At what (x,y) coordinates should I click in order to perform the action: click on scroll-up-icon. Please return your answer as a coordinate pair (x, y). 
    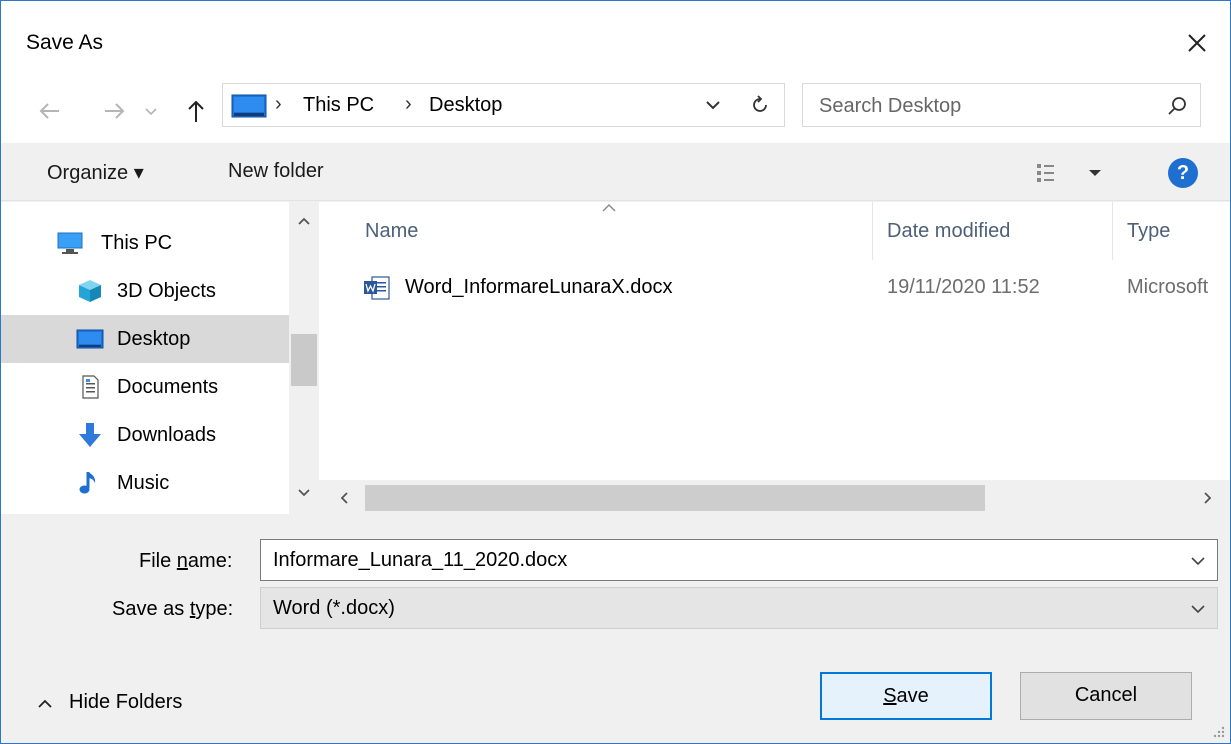
    Looking at the image, I should click on (304, 221).